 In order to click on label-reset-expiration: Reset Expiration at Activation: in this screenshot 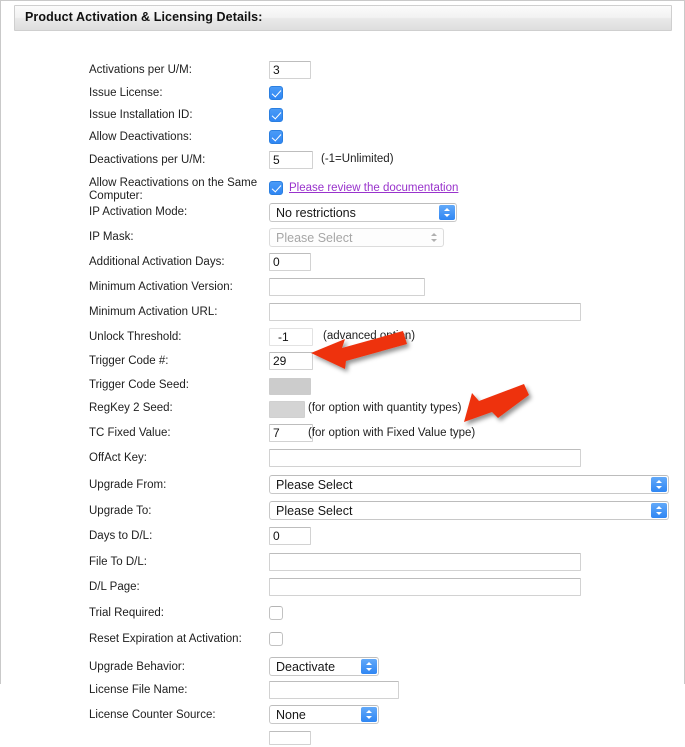, I will do `click(165, 639)`.